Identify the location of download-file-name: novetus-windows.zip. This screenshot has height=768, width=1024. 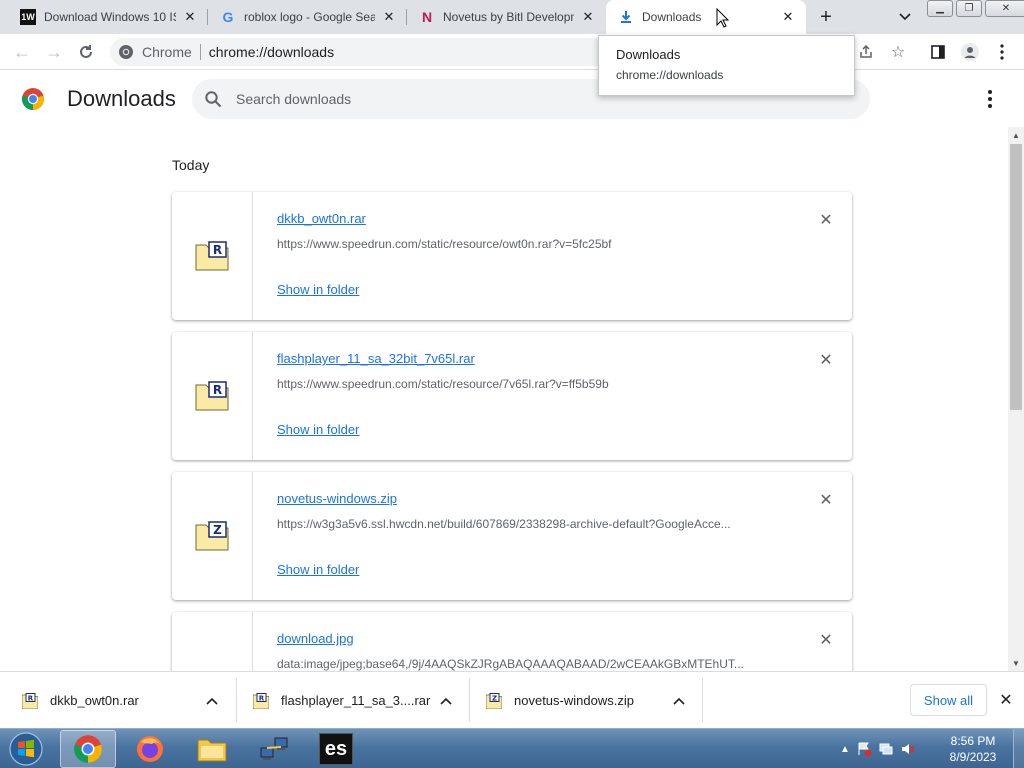
(337, 498).